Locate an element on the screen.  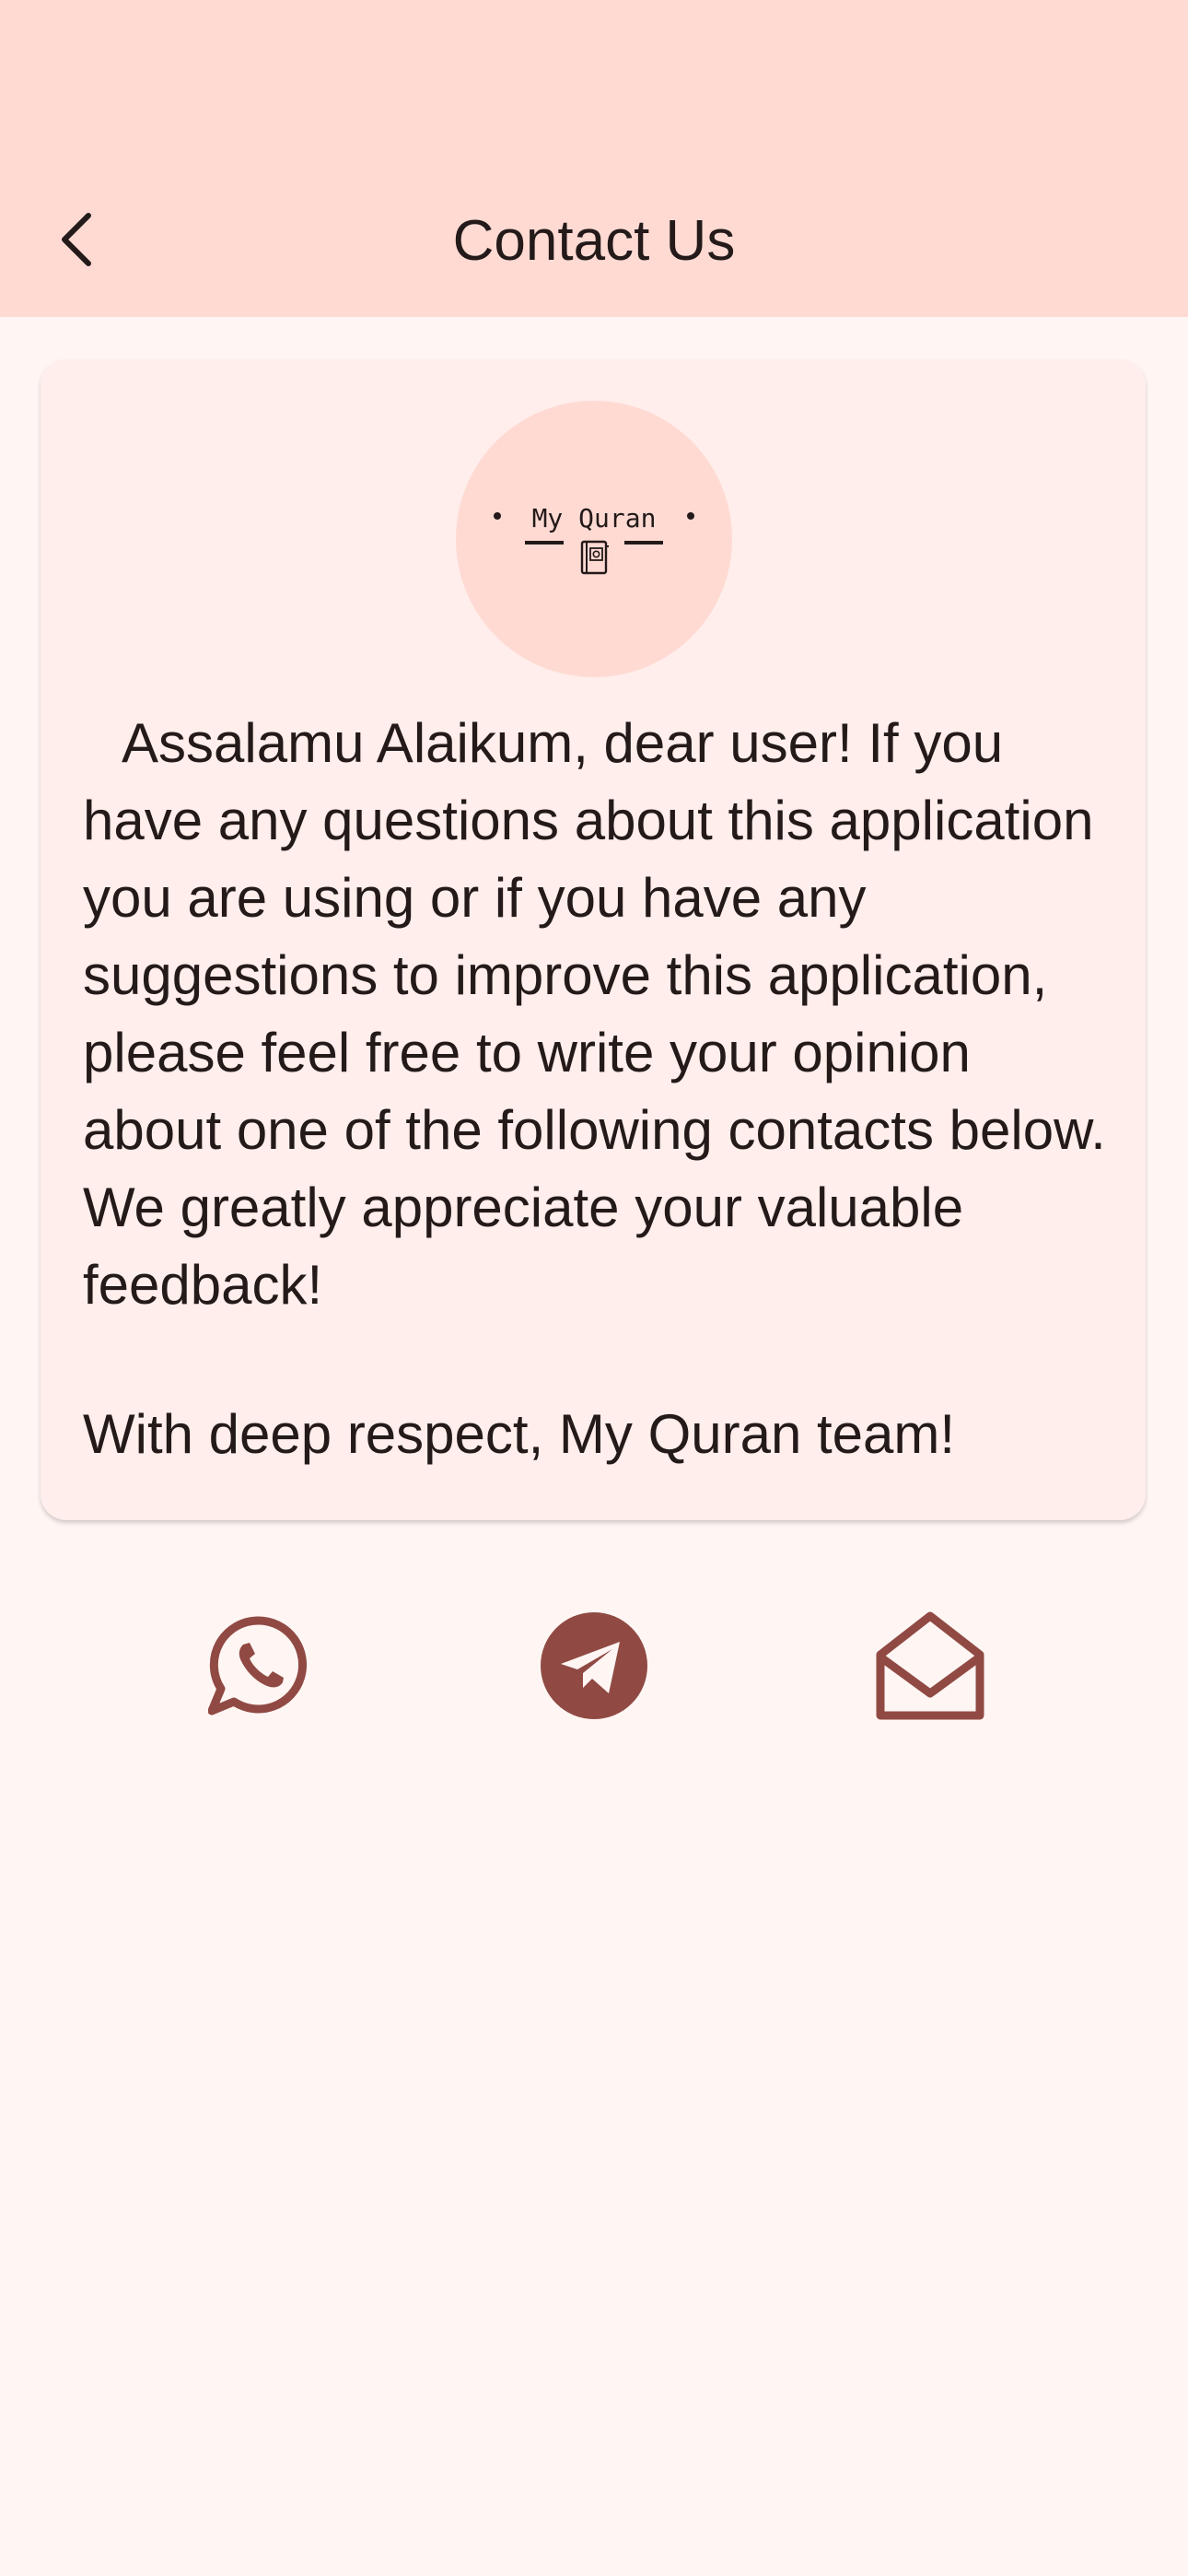
email-button is located at coordinates (930, 1667).